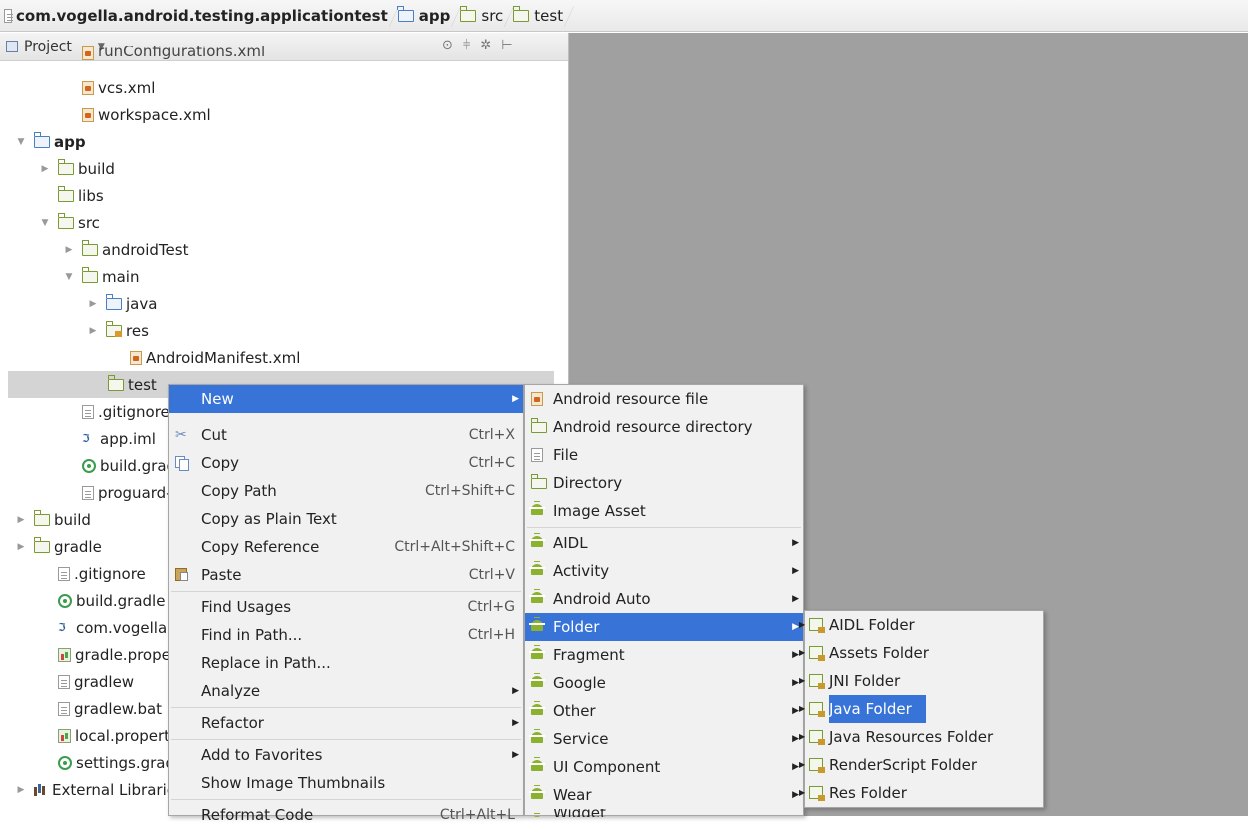 The image size is (1248, 829). I want to click on tree-item-app-build: ▶ build, so click(76, 168).